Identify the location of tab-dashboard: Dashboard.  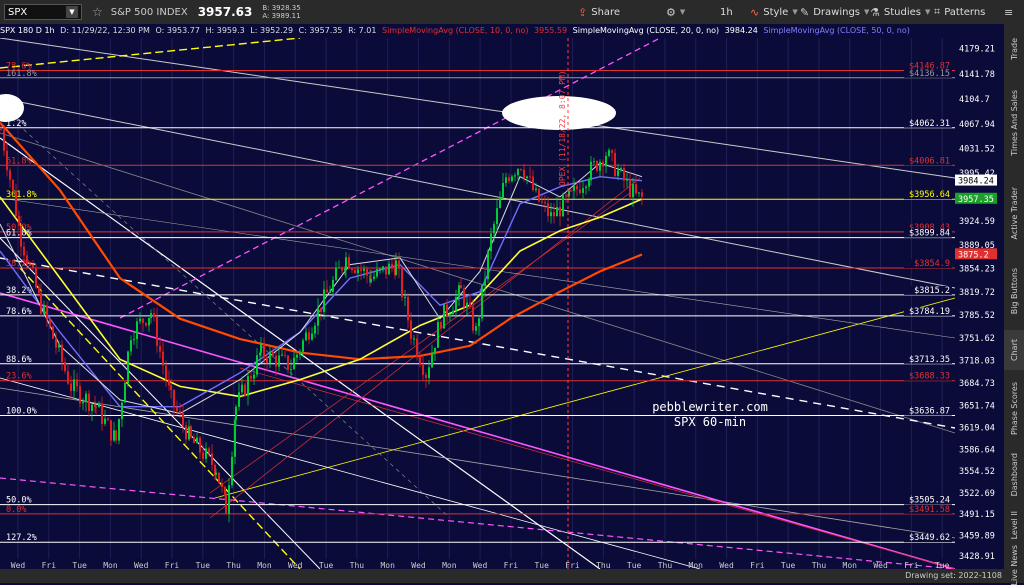
(1014, 475).